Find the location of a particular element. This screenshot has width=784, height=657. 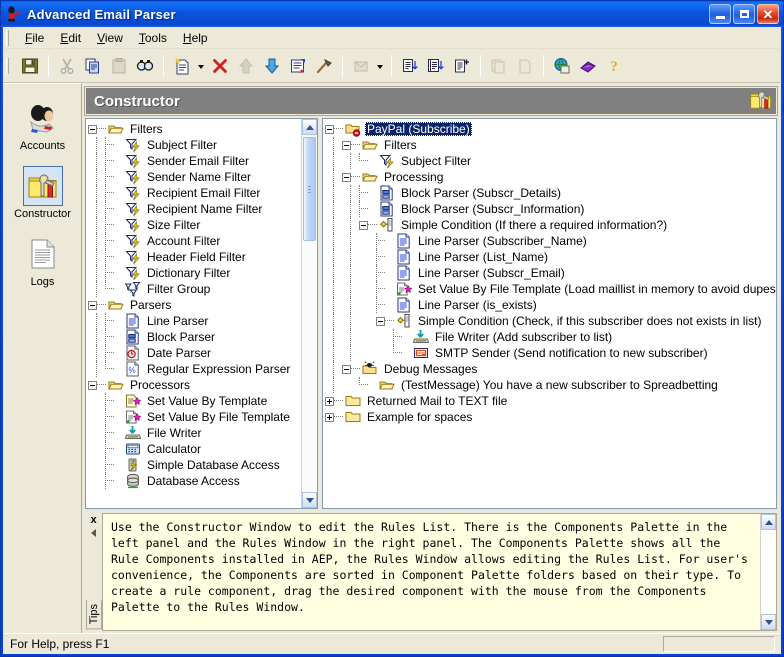

tree-item: Recipient Email Filter is located at coordinates (194, 193).